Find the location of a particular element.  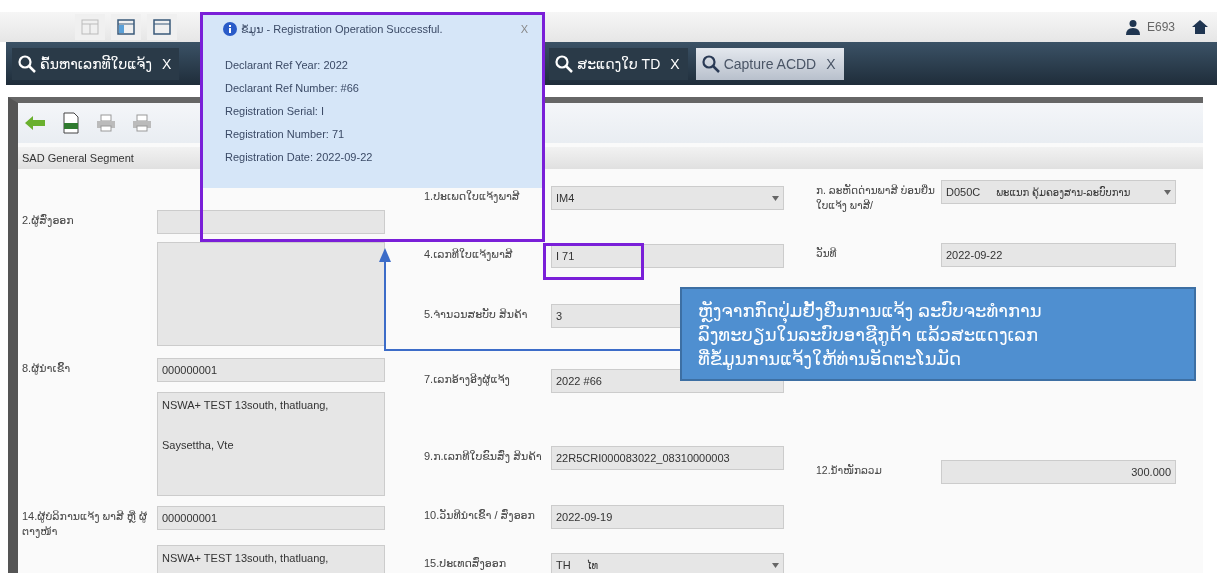

info-icon is located at coordinates (230, 29).